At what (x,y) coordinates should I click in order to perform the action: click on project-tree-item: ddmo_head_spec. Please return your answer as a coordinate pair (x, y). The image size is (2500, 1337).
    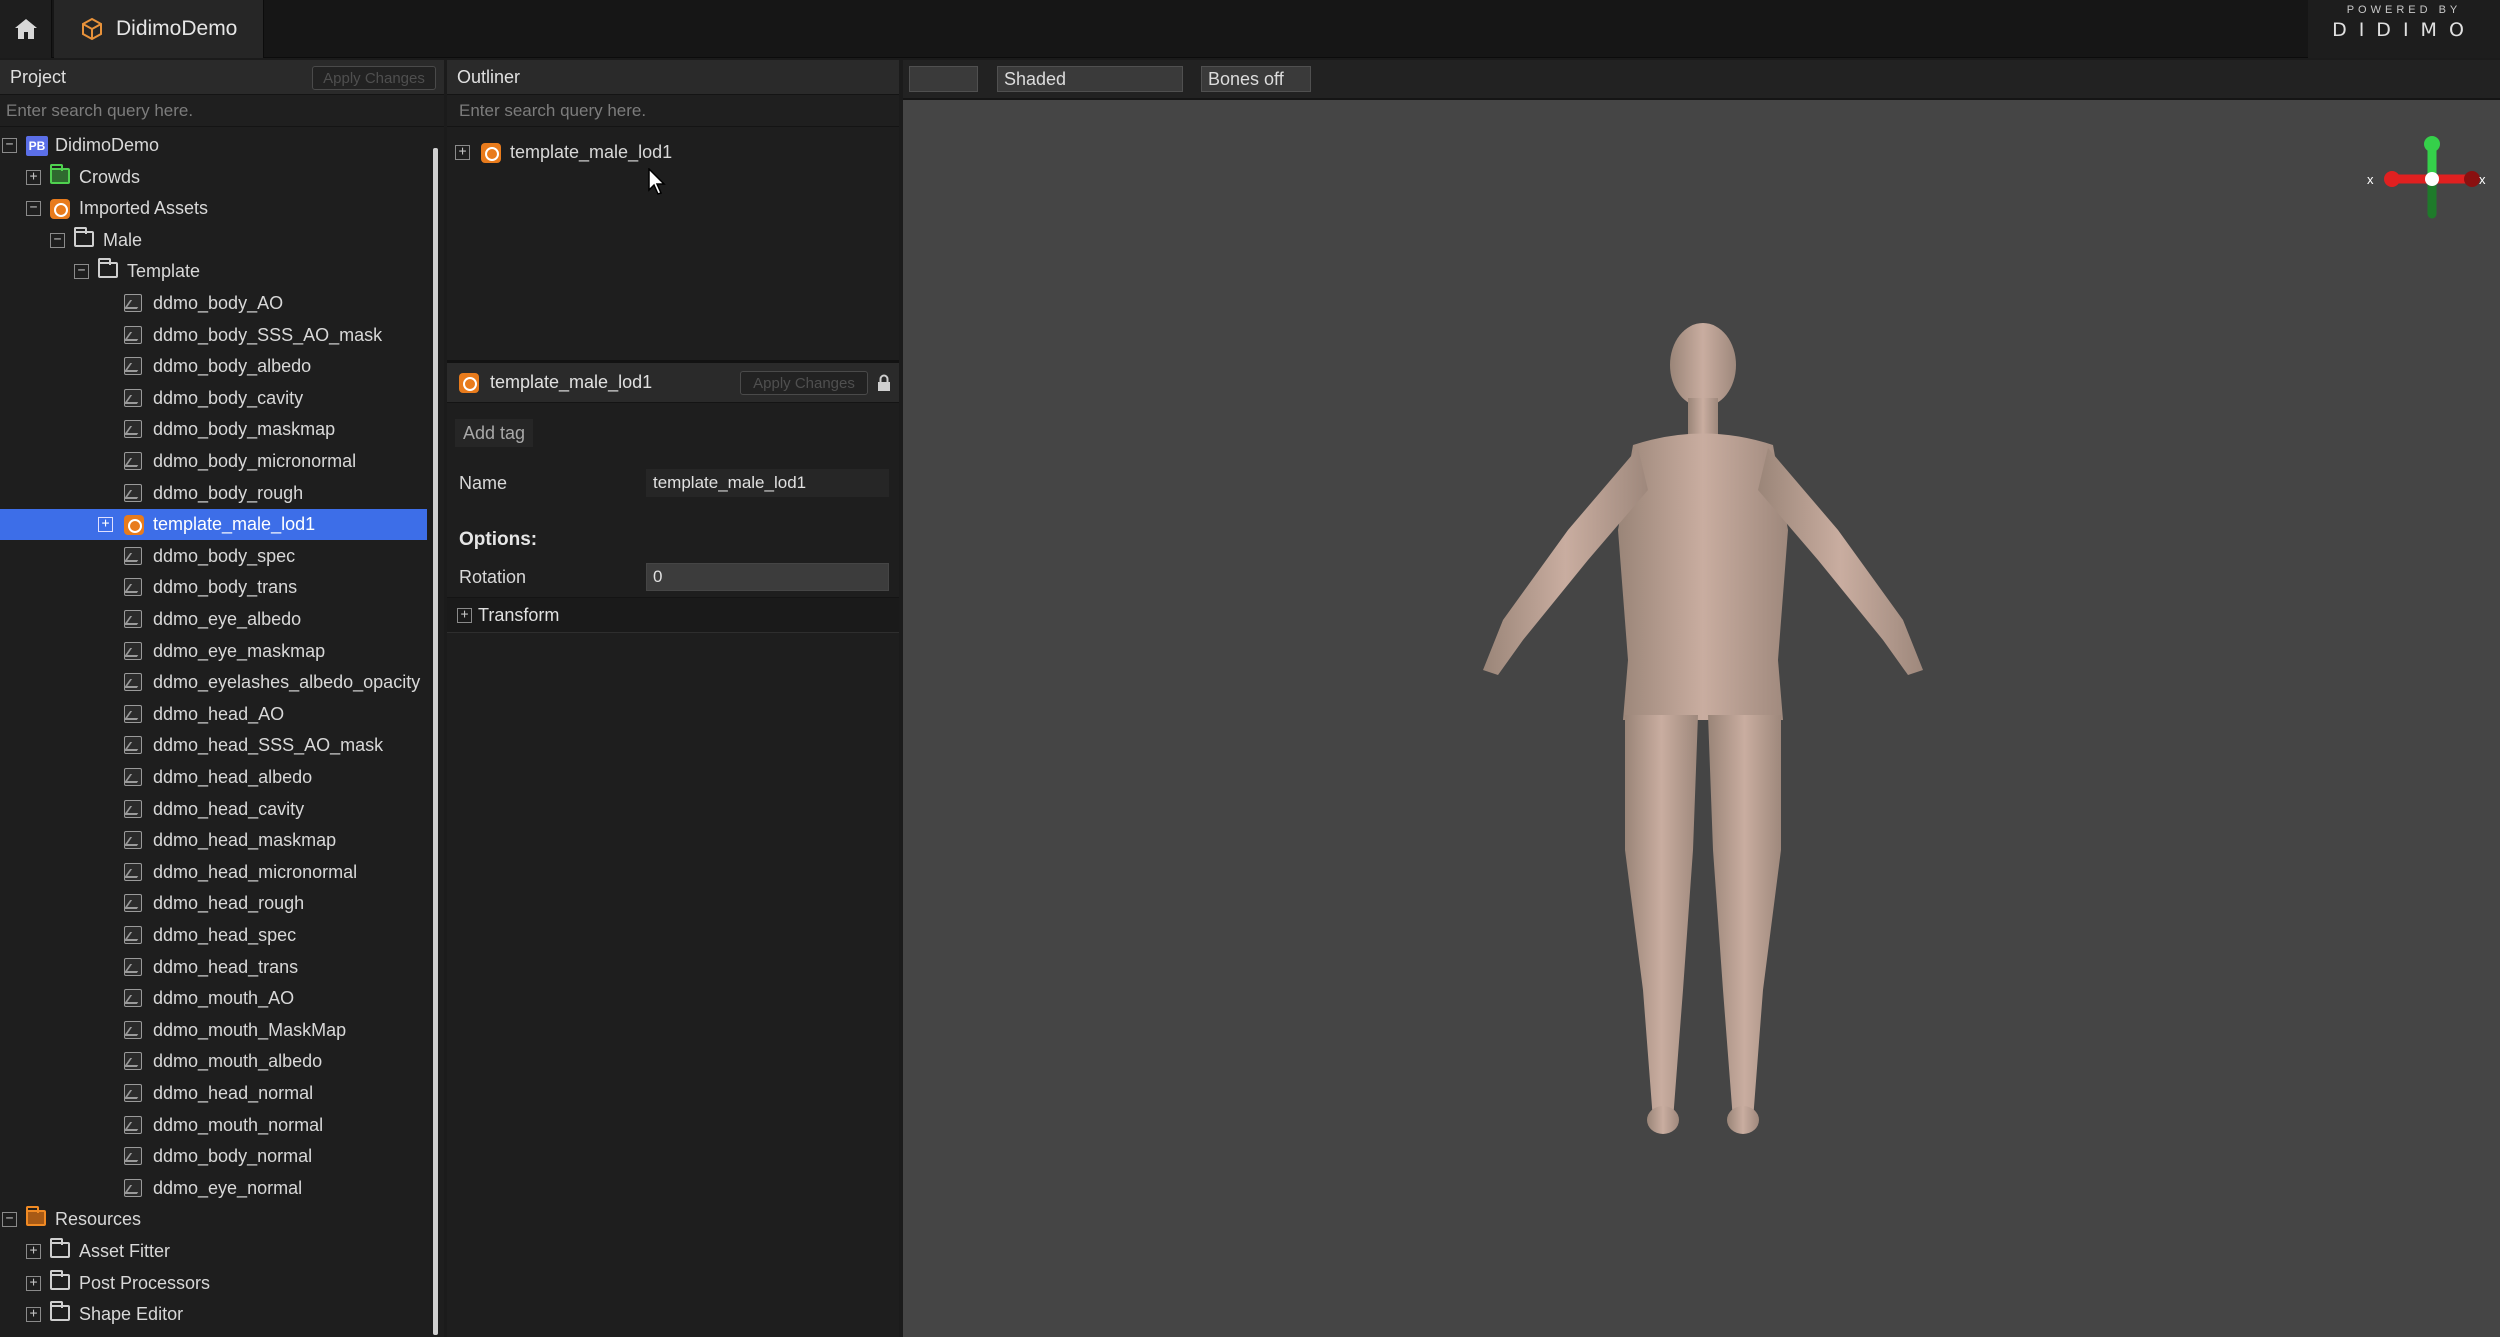
    Looking at the image, I should click on (216, 935).